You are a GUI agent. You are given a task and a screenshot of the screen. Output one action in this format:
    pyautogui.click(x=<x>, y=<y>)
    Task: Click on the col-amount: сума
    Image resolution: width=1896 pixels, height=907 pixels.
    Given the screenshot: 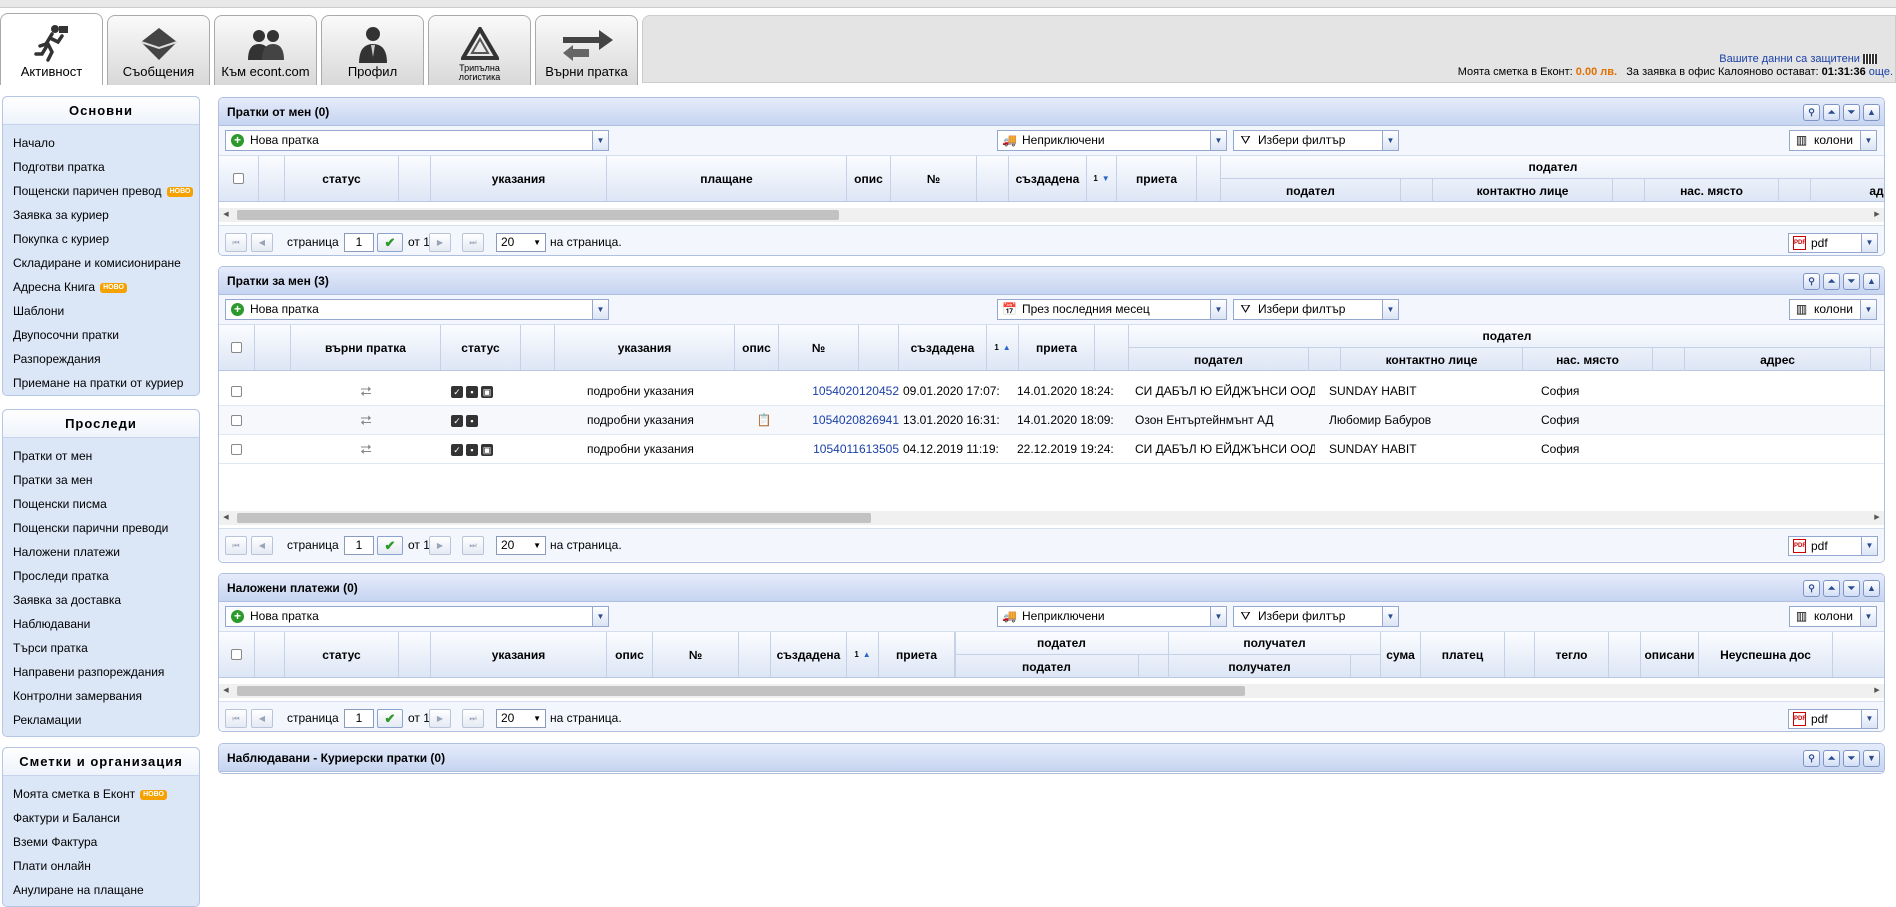 What is the action you would take?
    pyautogui.click(x=1401, y=654)
    